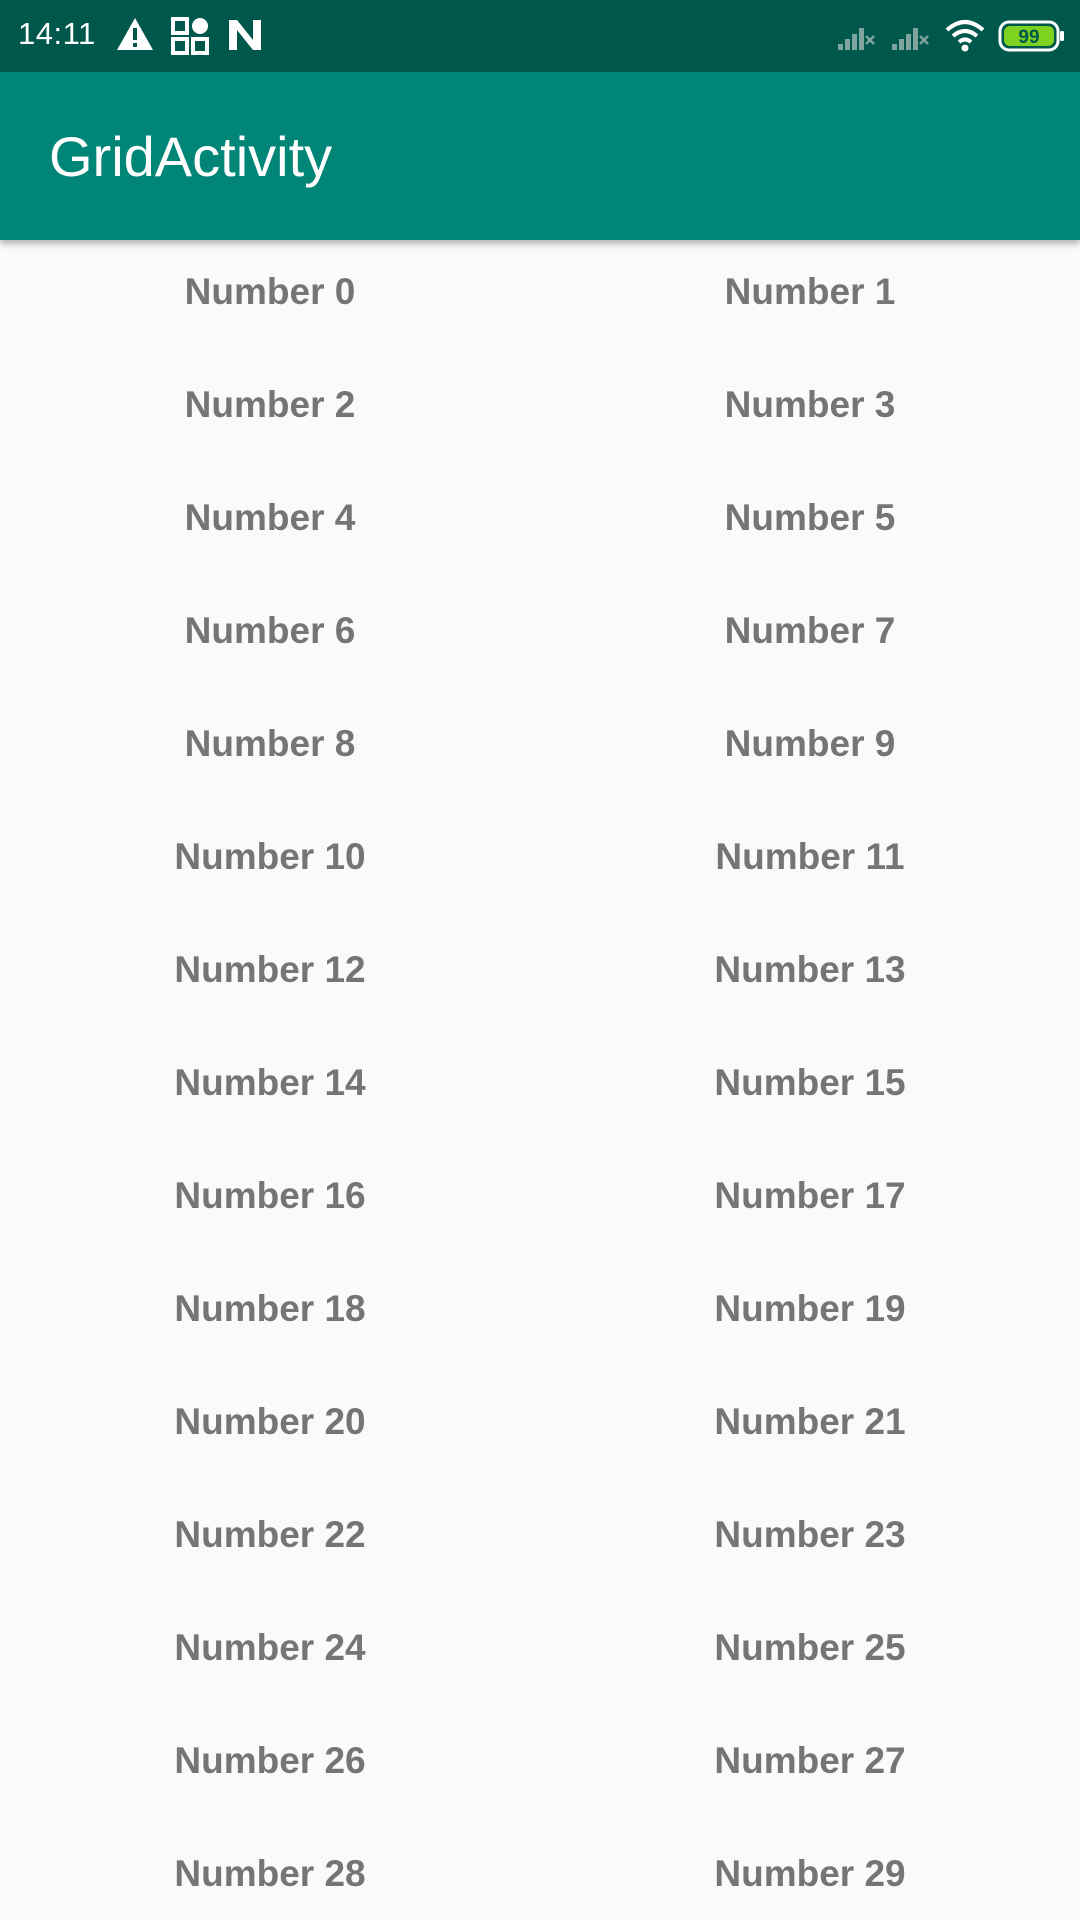  What do you see at coordinates (270, 409) in the screenshot?
I see `grid-item: Number 2` at bounding box center [270, 409].